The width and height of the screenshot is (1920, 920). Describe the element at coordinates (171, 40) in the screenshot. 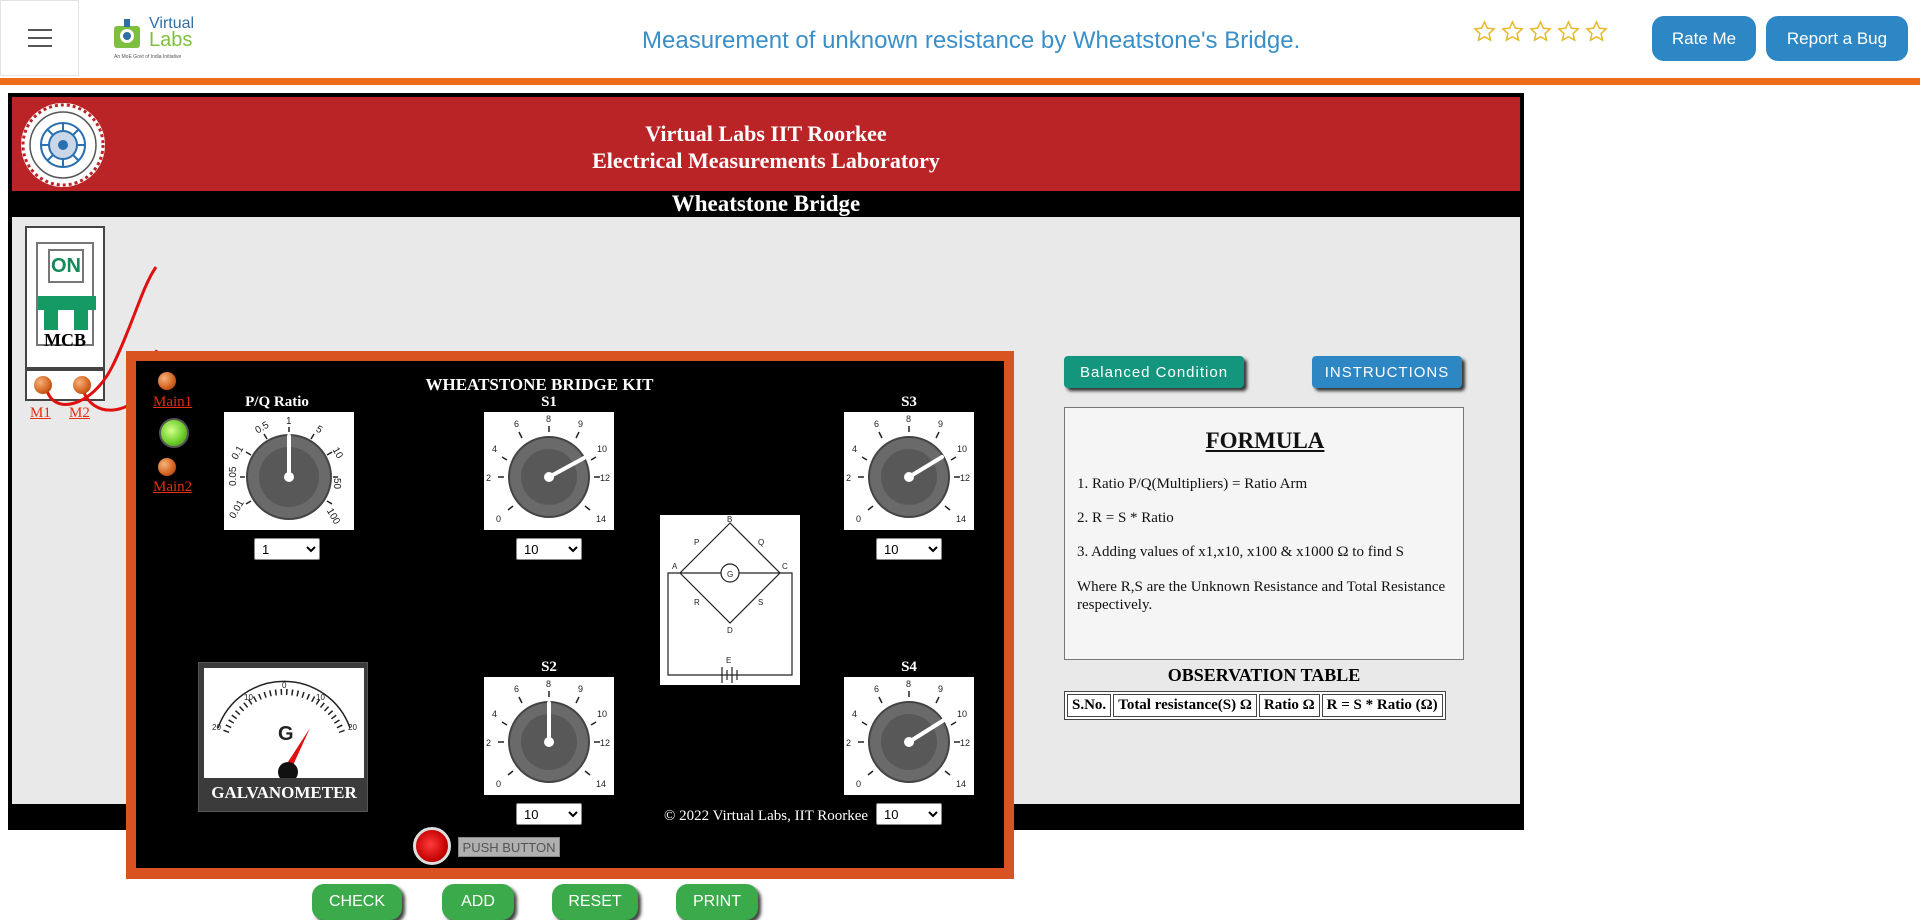

I see `logo-line2: Labs` at that location.